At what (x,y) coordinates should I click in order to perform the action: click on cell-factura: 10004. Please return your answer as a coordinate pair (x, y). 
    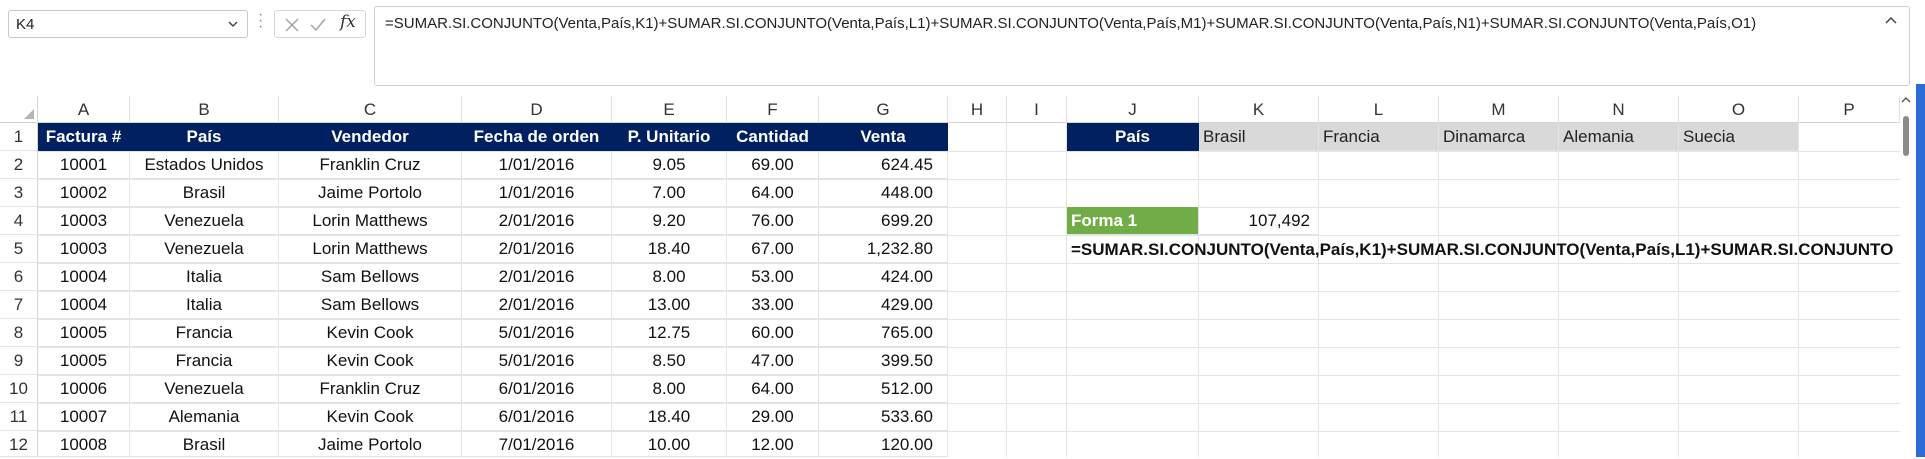
    Looking at the image, I should click on (84, 305).